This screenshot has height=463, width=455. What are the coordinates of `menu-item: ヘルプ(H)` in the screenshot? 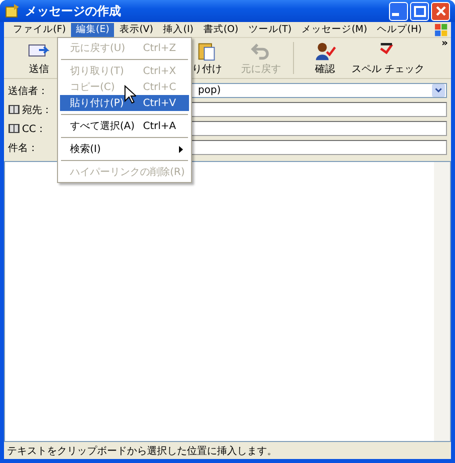 It's located at (399, 29).